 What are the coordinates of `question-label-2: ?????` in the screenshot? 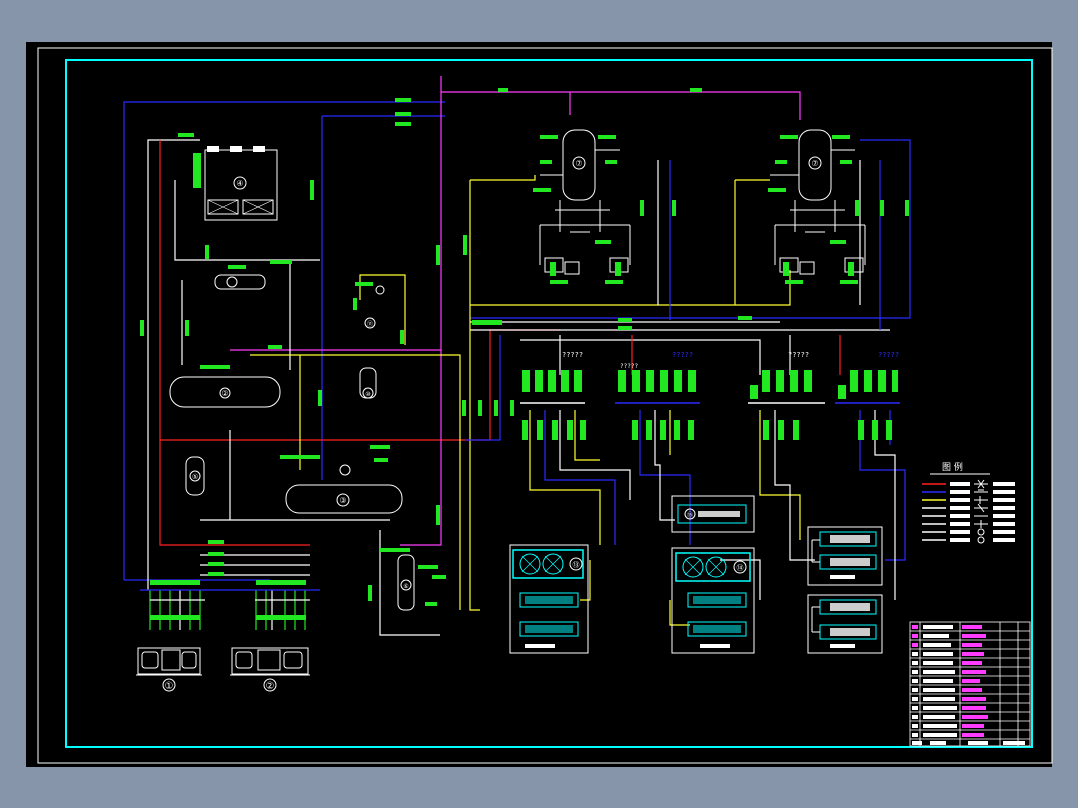 It's located at (682, 355).